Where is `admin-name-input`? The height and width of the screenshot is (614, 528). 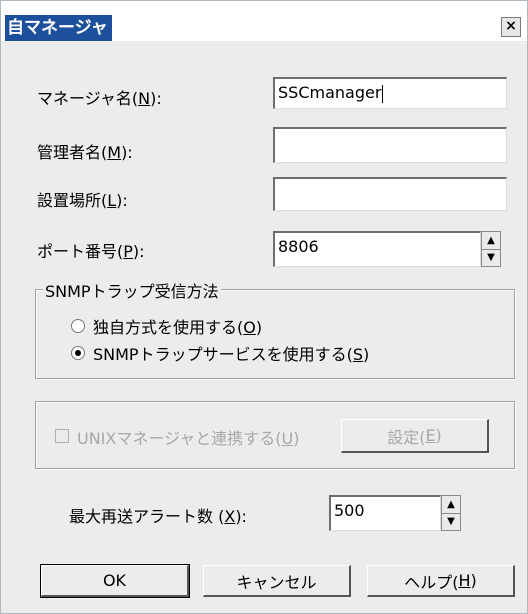 admin-name-input is located at coordinates (390, 145).